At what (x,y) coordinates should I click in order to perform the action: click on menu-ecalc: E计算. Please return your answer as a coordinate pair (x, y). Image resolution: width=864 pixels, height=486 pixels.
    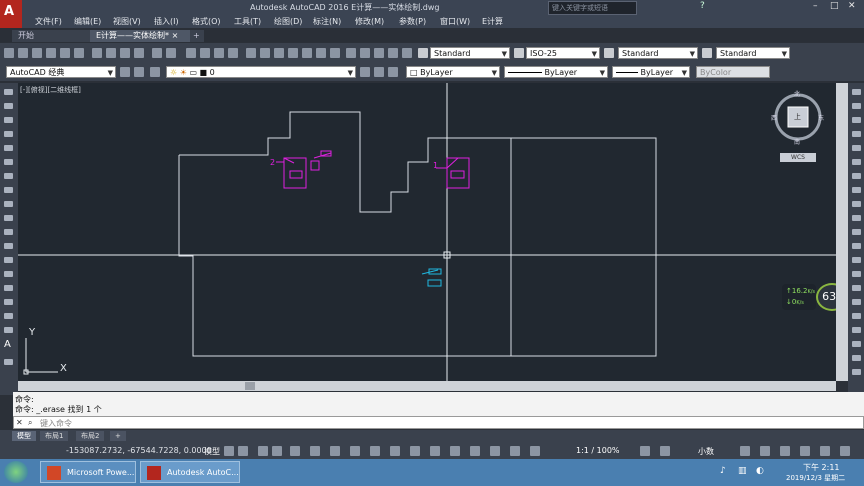
    Looking at the image, I should click on (492, 21).